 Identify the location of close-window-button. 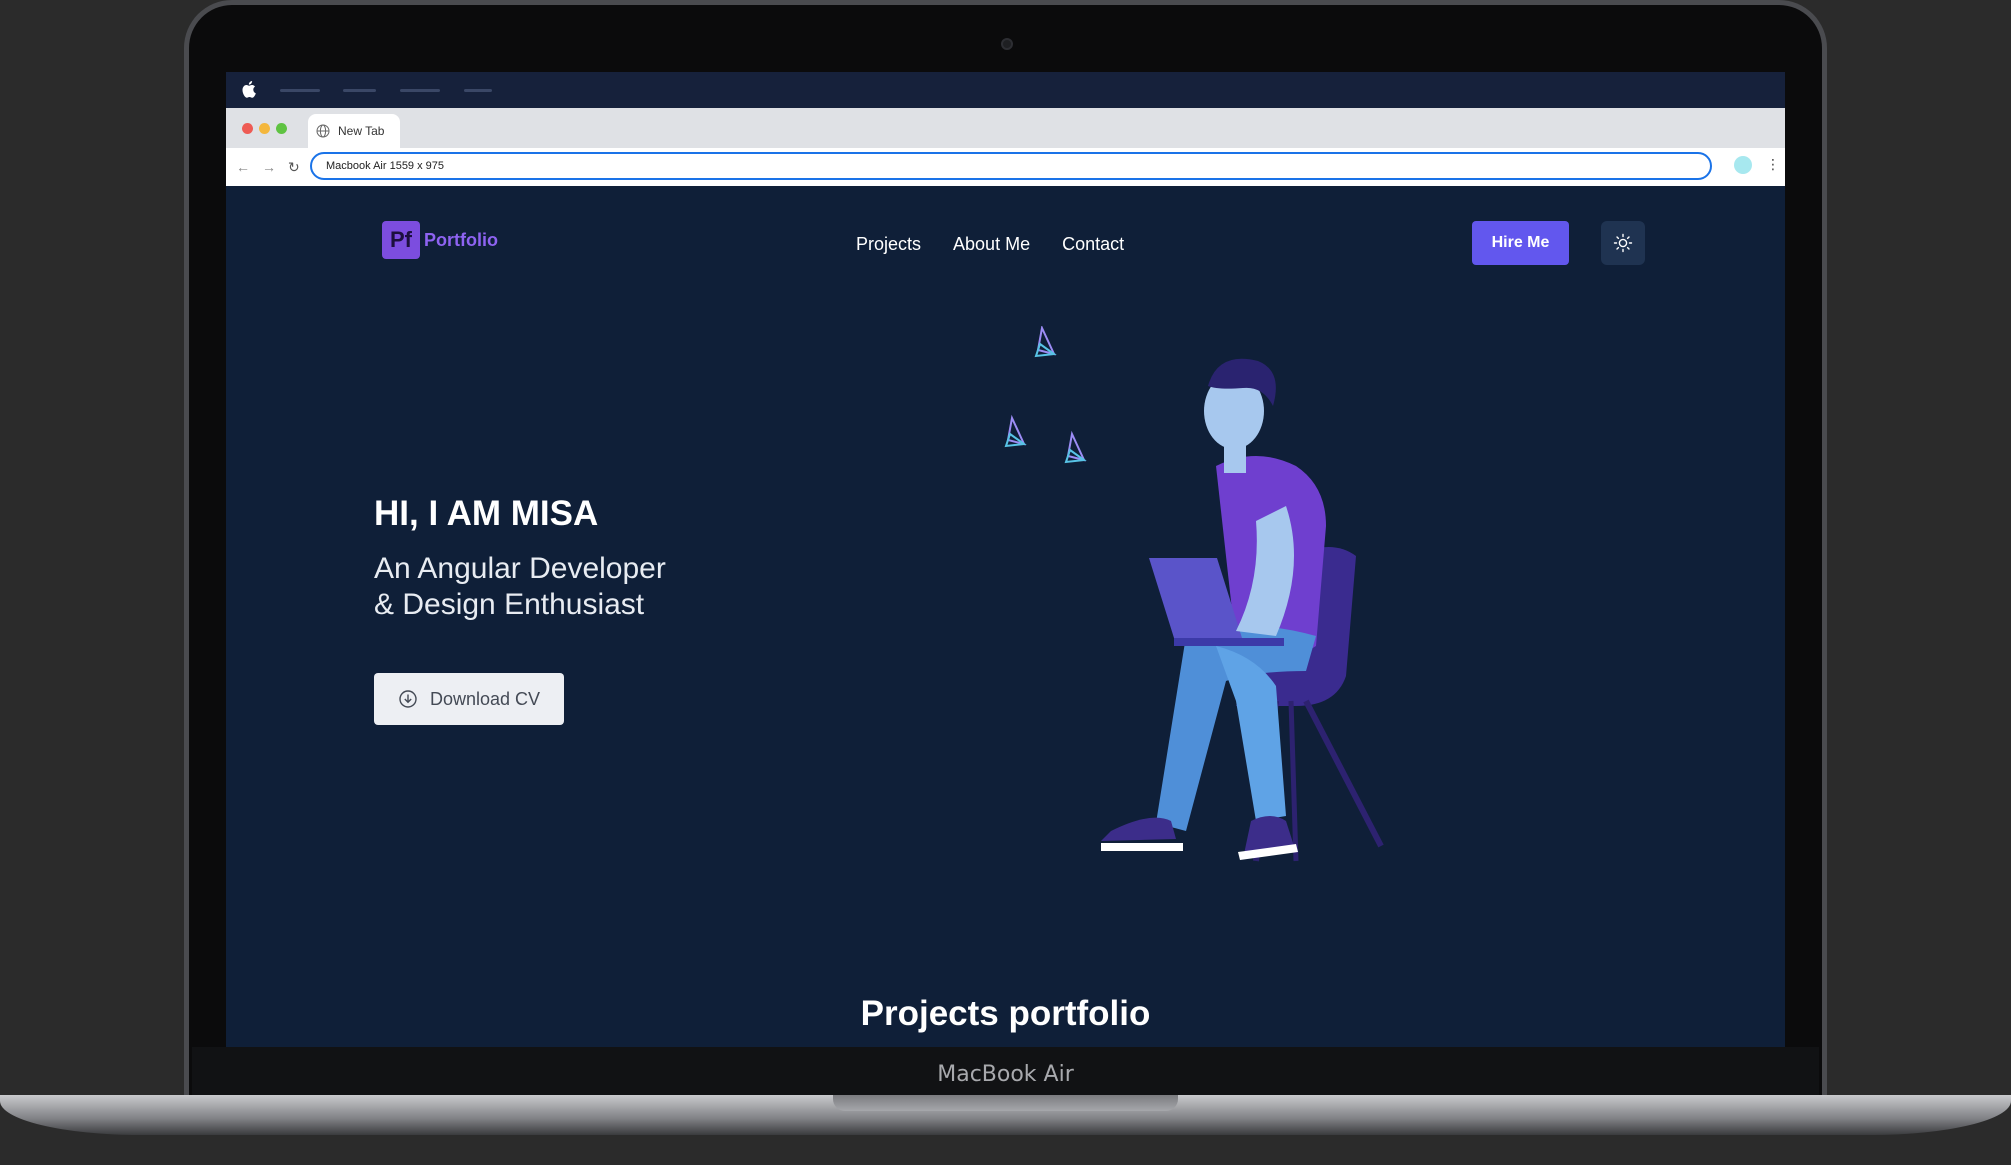
(247, 128).